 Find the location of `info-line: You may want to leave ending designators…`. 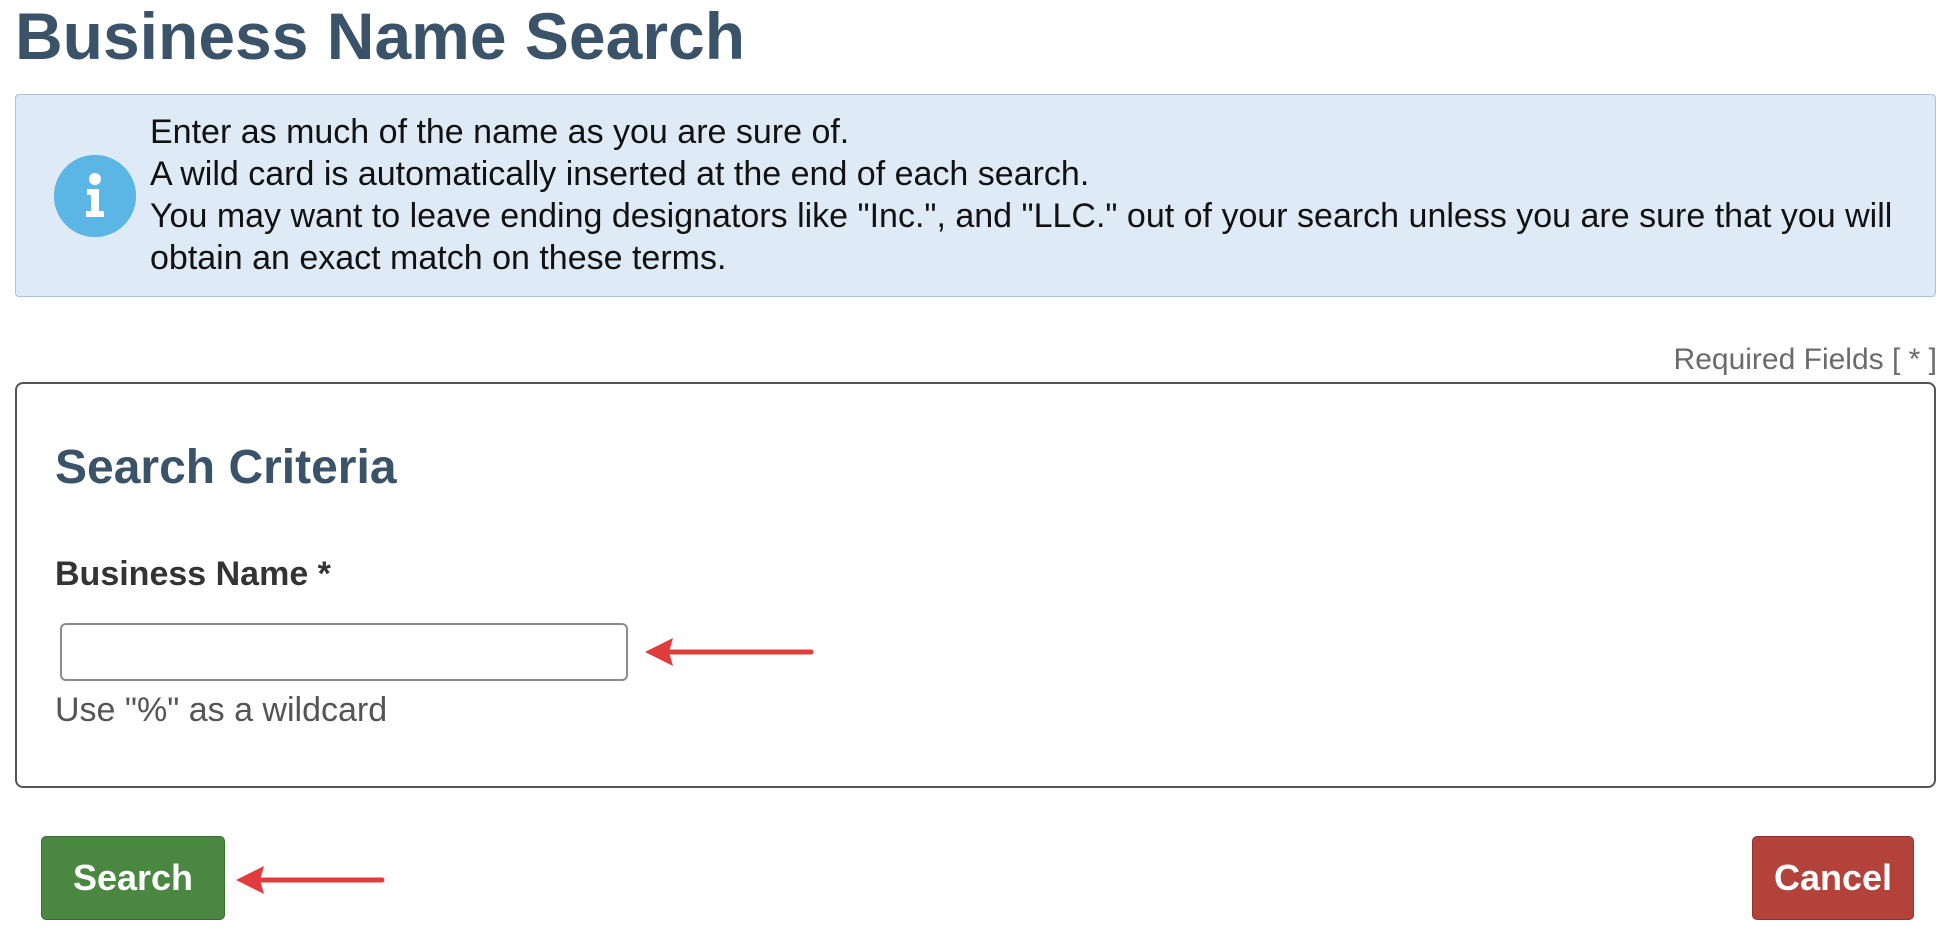

info-line: You may want to leave ending designators… is located at coordinates (1021, 237).